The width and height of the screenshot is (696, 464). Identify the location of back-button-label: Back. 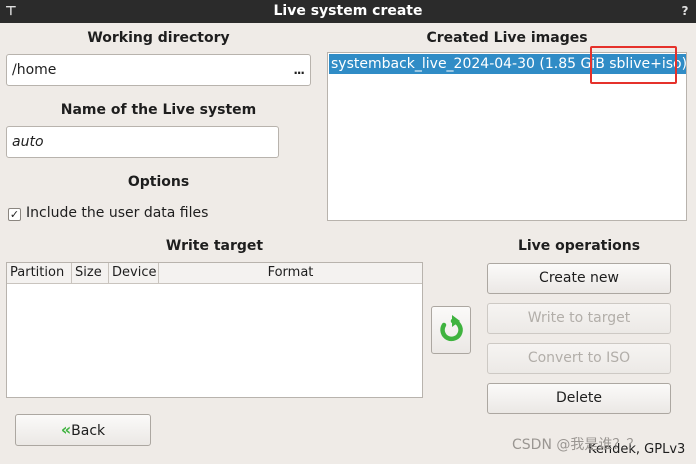
(88, 431).